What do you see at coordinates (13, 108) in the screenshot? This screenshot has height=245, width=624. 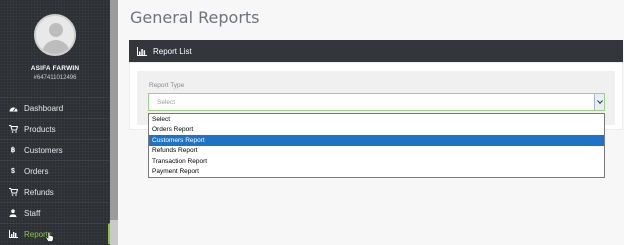 I see `dashboard-icon` at bounding box center [13, 108].